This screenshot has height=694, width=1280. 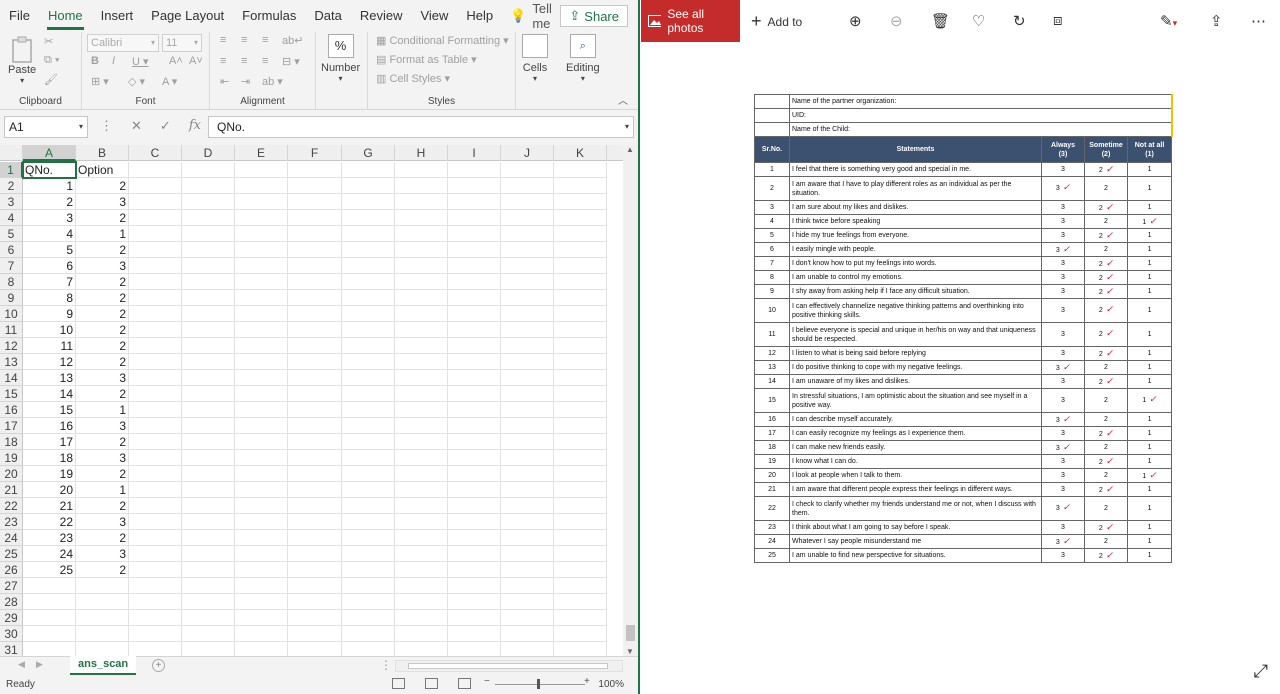 I want to click on cell-e2, so click(x=261, y=186).